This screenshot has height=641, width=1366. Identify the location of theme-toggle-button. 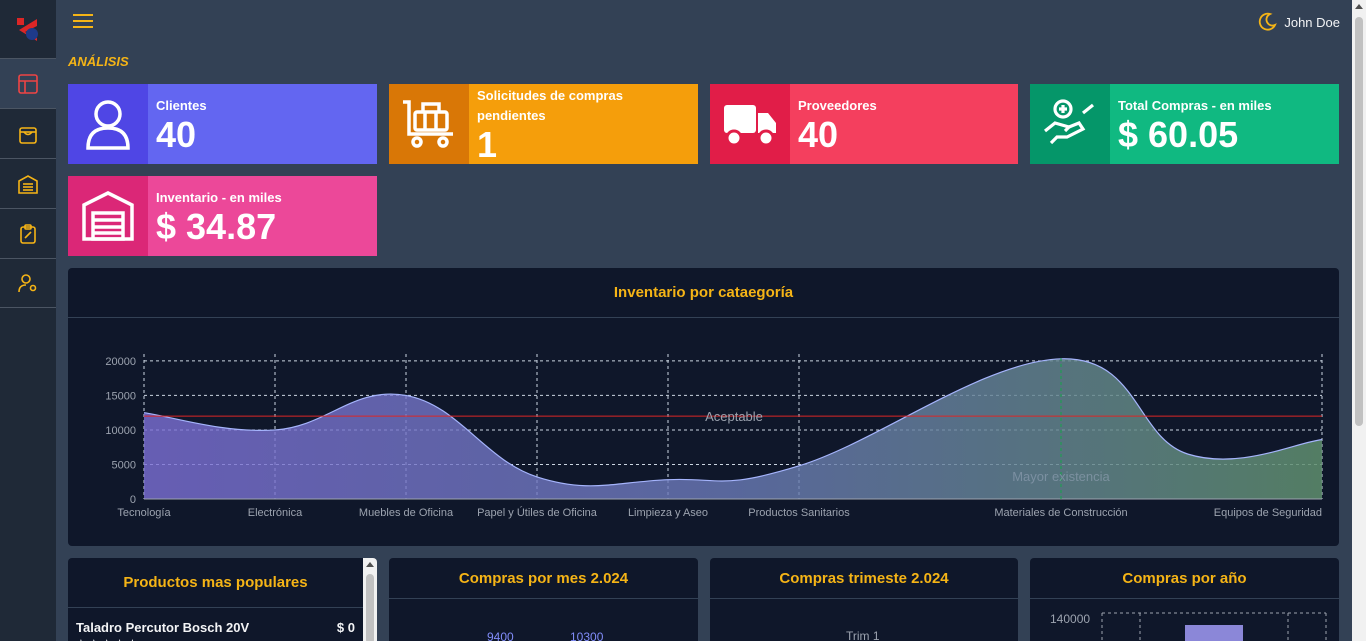
(1267, 24).